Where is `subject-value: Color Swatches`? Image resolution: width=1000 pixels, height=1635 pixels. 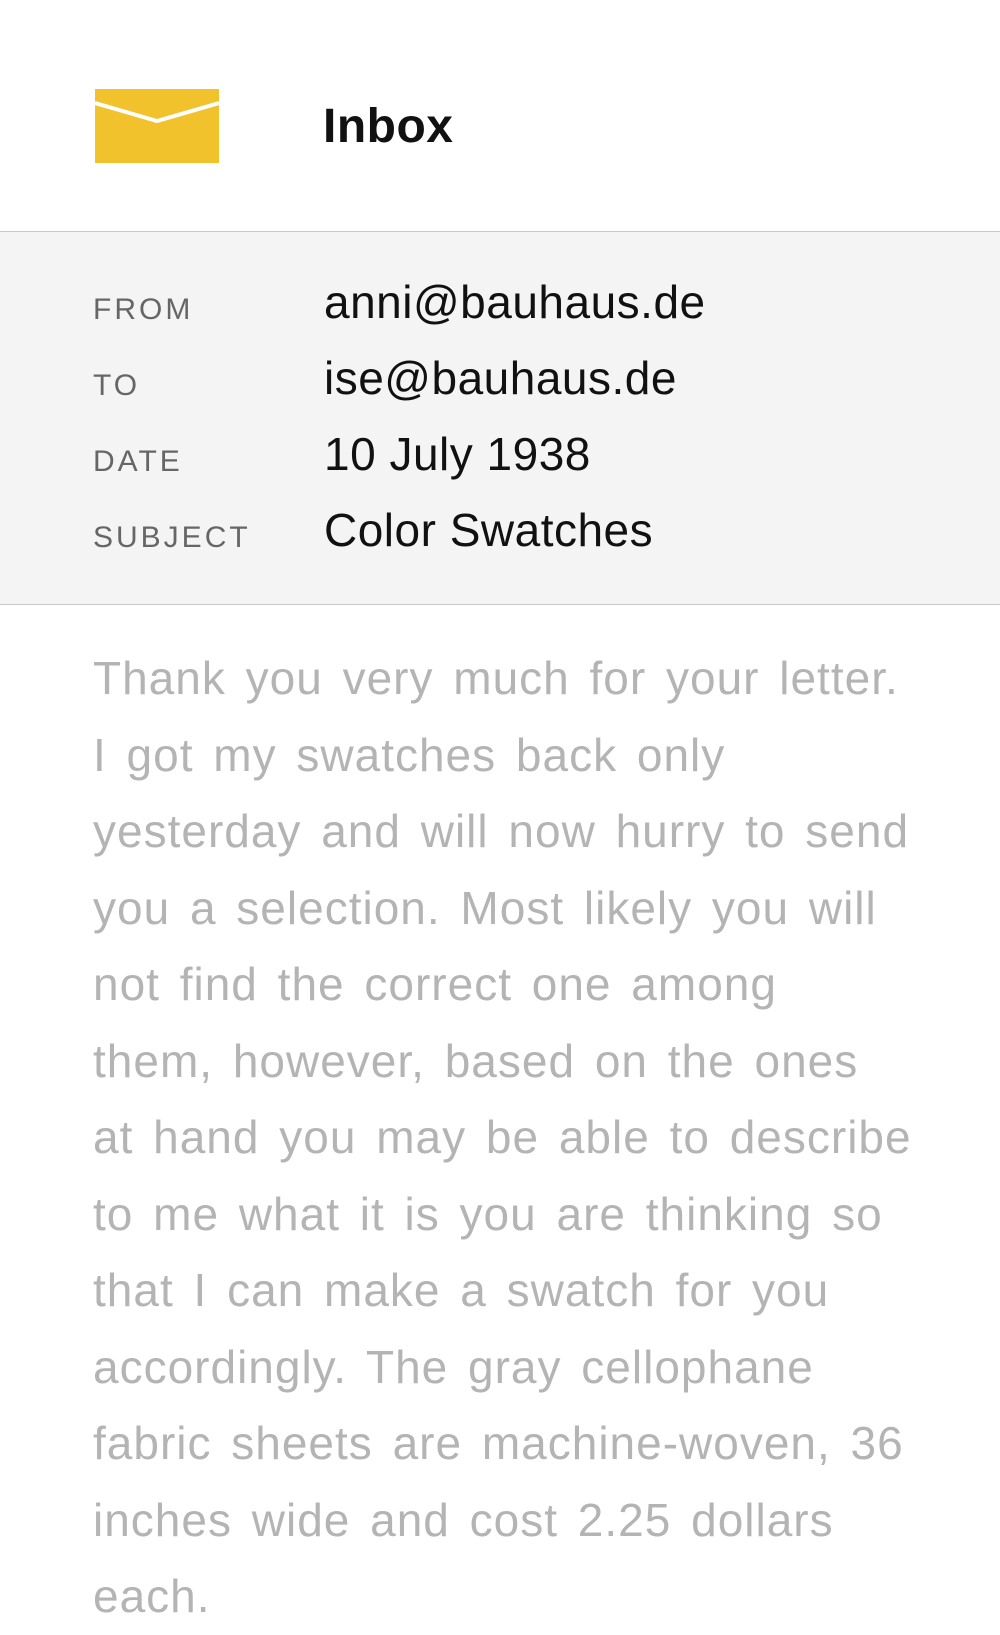 subject-value: Color Swatches is located at coordinates (489, 530).